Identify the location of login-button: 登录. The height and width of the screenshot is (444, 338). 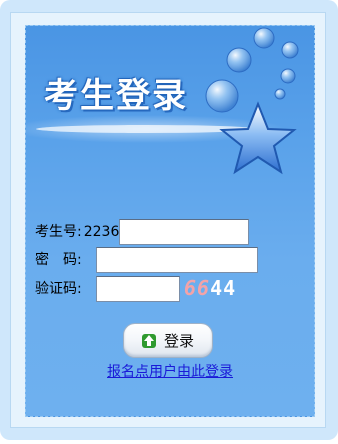
(168, 340).